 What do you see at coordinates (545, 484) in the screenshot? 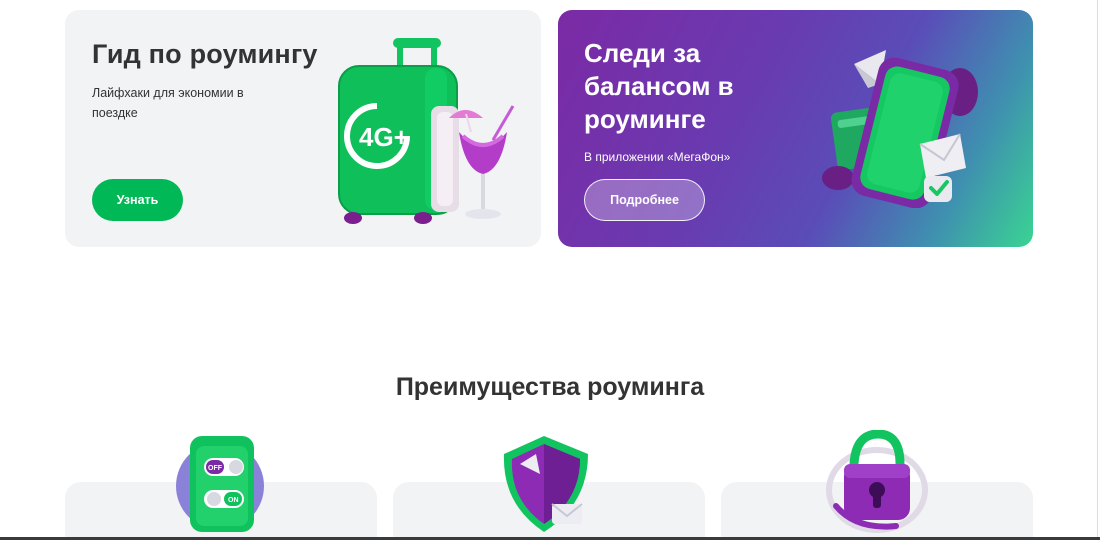
I see `shield-icon` at bounding box center [545, 484].